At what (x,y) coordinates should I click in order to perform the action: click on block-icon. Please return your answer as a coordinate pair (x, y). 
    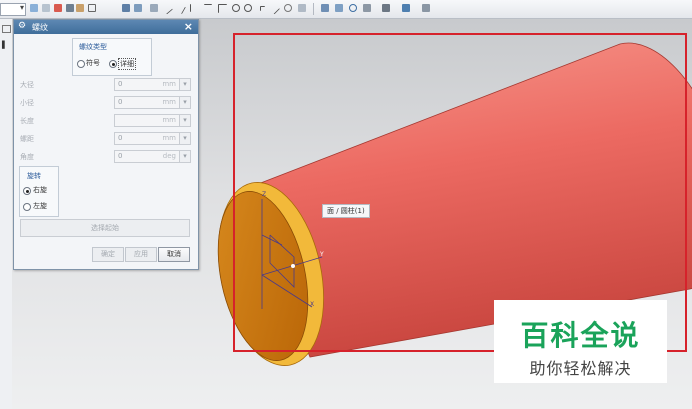
    Looking at the image, I should click on (138, 8).